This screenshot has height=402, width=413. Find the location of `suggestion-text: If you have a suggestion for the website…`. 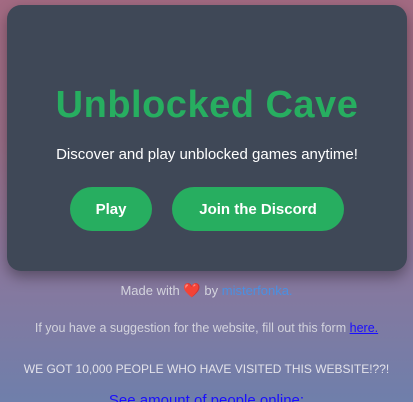

suggestion-text: If you have a suggestion for the website… is located at coordinates (190, 328).